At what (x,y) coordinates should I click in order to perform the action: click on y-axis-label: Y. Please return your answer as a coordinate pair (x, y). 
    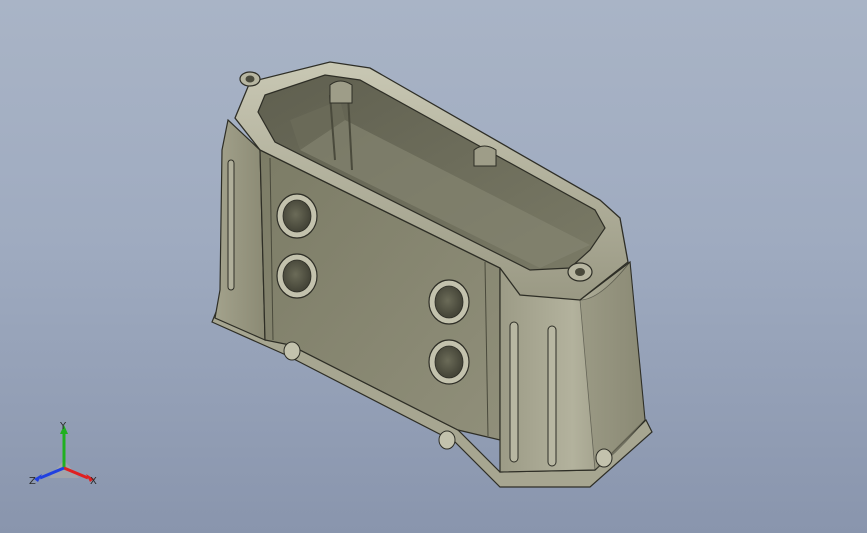
    Looking at the image, I should click on (63, 426).